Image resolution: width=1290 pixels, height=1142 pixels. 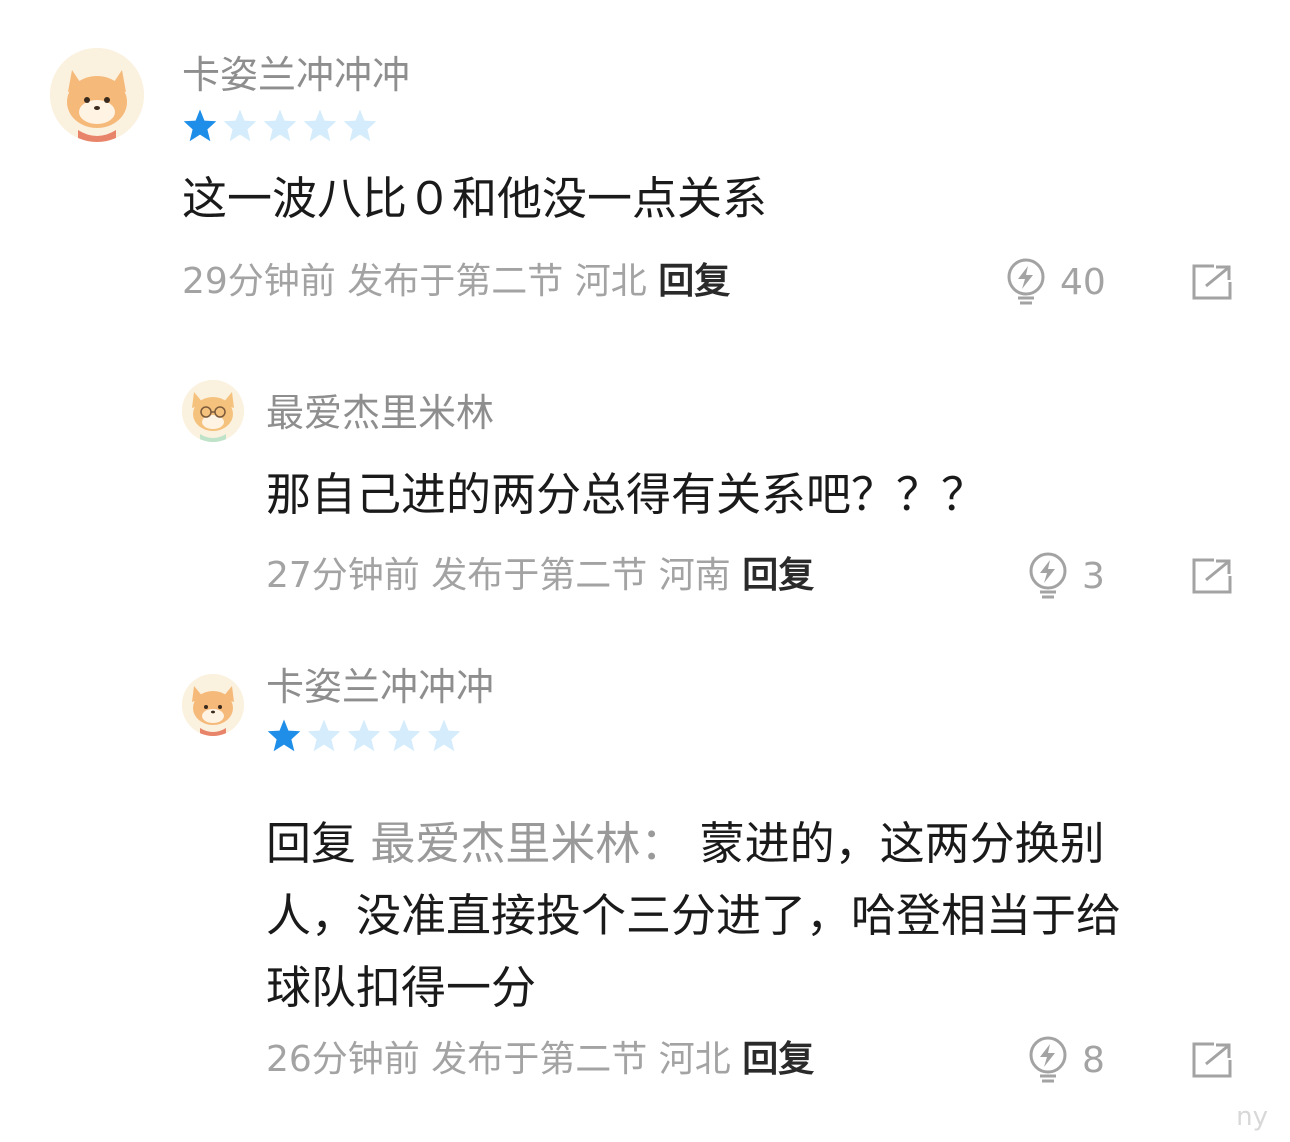 What do you see at coordinates (626, 494) in the screenshot?
I see `comment-text: 那自己进的两分总得有关系吧？？？` at bounding box center [626, 494].